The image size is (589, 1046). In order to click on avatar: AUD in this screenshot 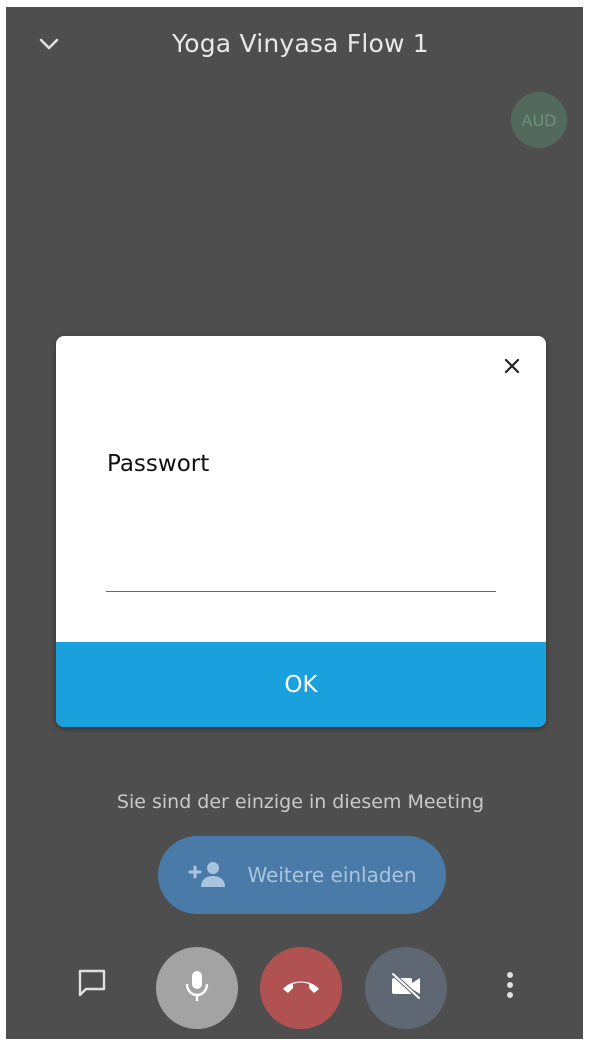, I will do `click(539, 120)`.